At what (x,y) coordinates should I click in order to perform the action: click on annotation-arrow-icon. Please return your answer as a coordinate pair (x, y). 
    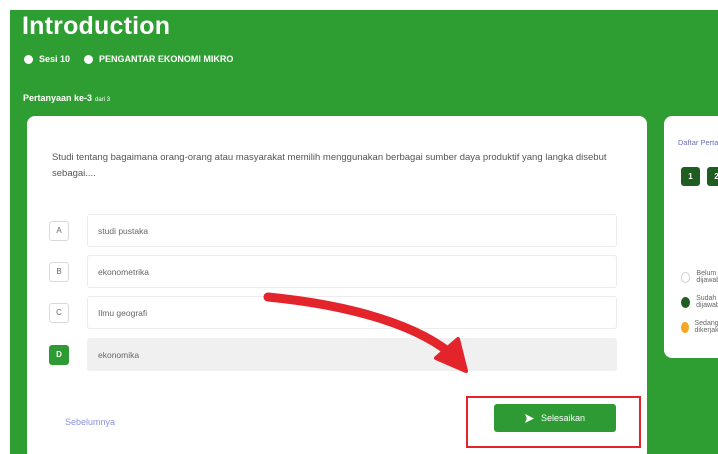
    Looking at the image, I should click on (365, 332).